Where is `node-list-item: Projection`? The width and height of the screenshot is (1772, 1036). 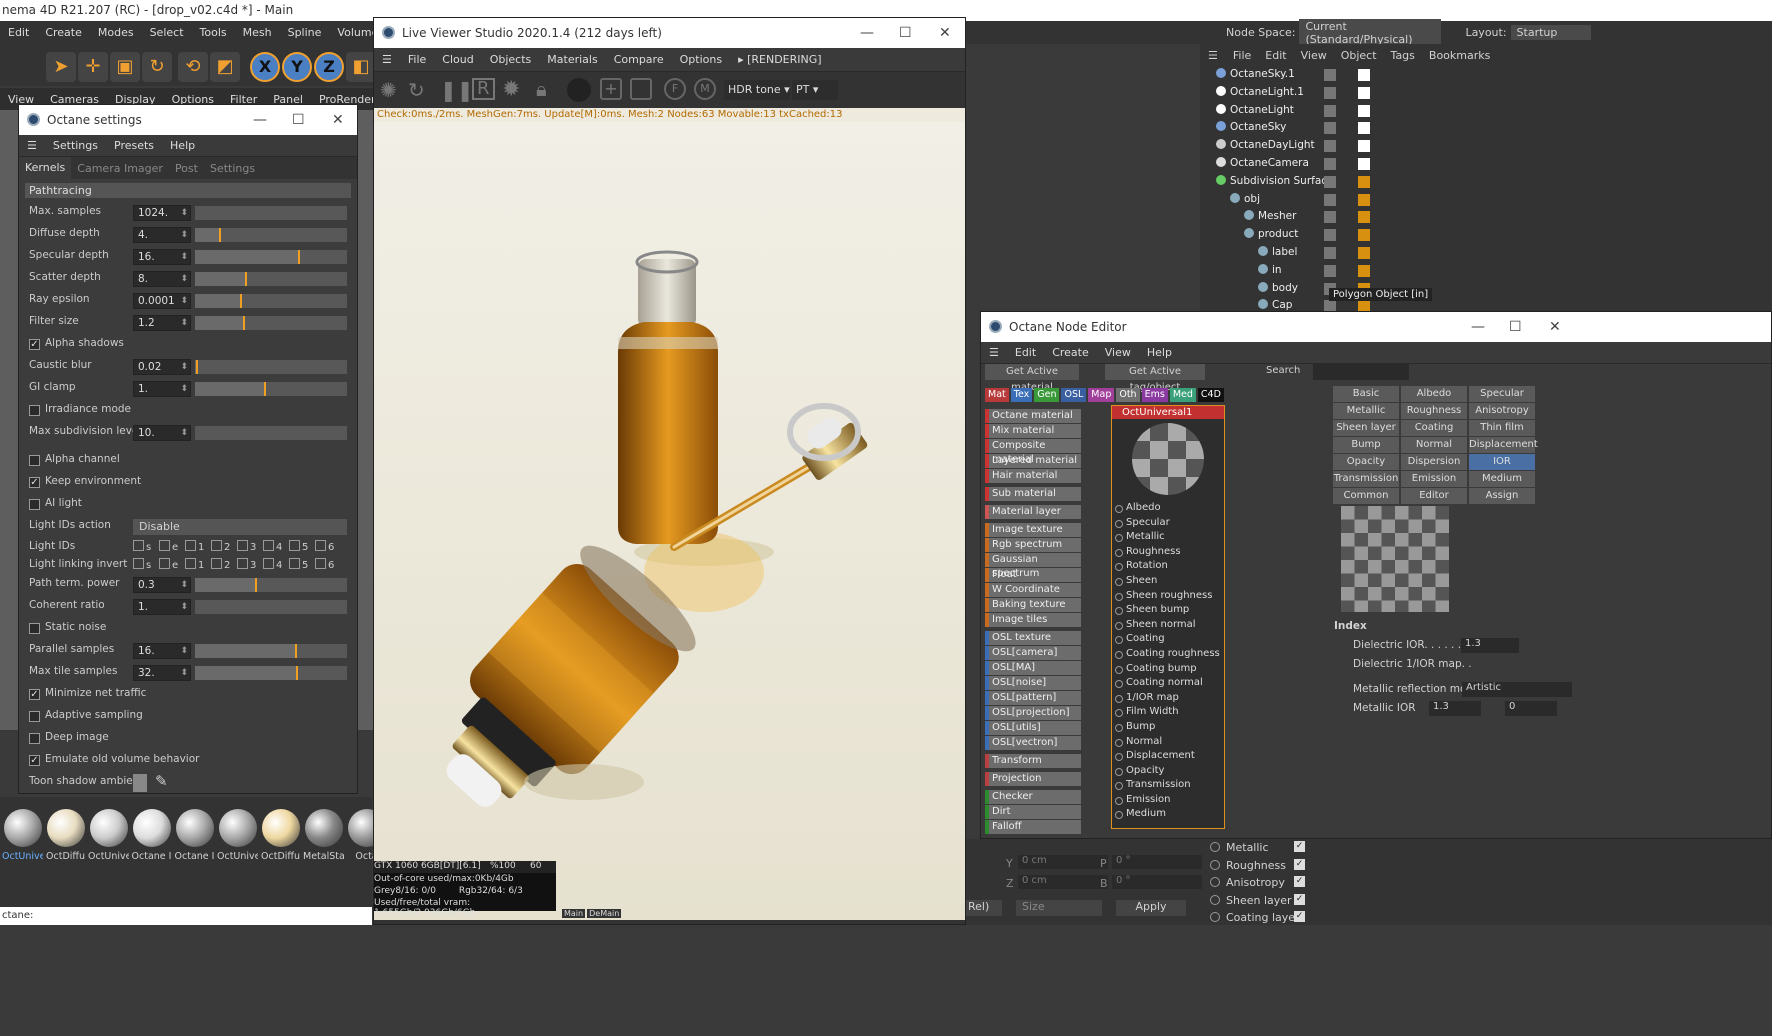
node-list-item: Projection is located at coordinates (1033, 779).